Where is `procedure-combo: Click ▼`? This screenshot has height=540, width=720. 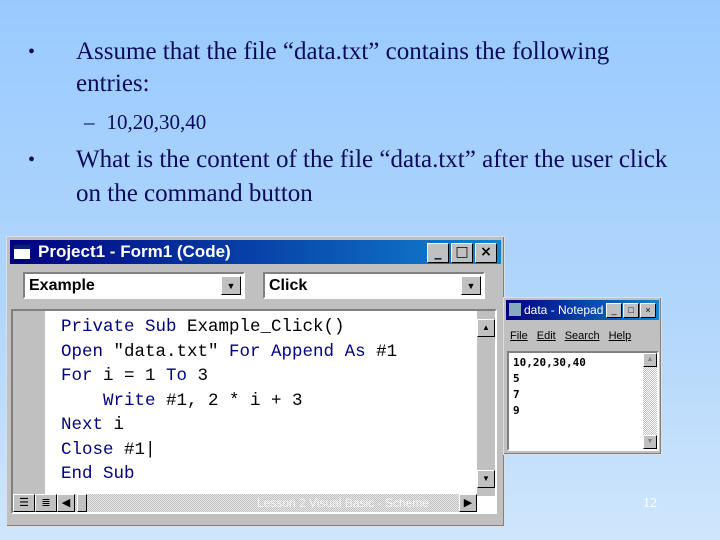
procedure-combo: Click ▼ is located at coordinates (374, 285).